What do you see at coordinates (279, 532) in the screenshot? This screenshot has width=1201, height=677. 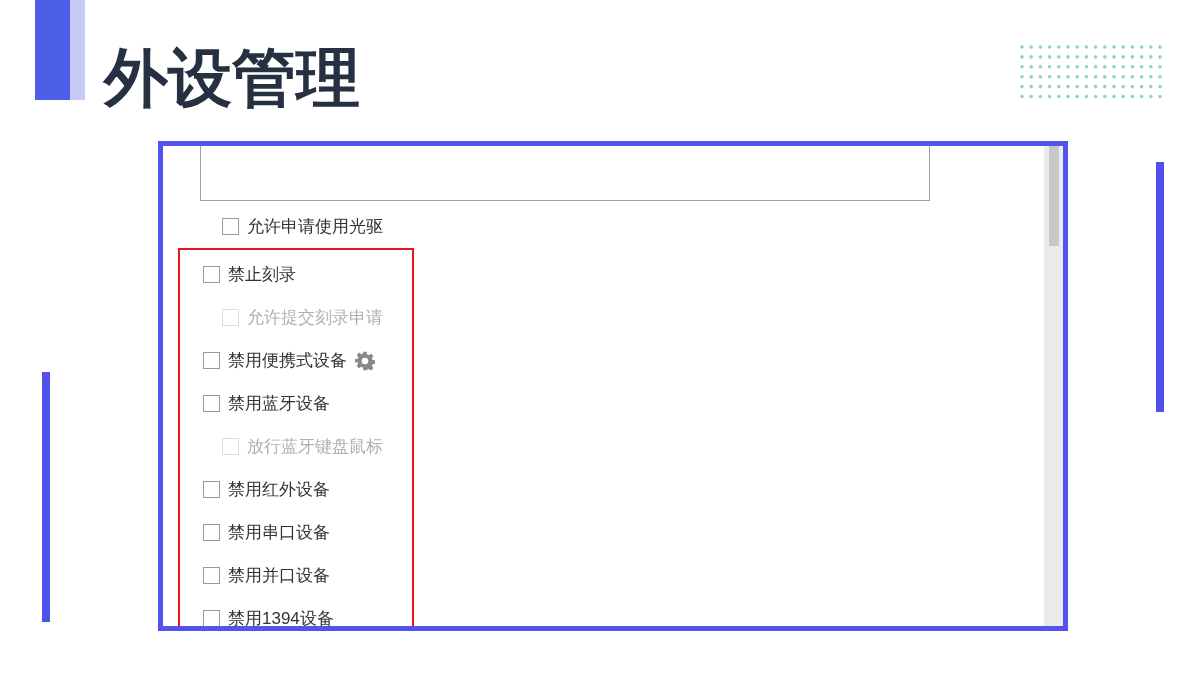 I see `checkbox-label: 禁用串口设备` at bounding box center [279, 532].